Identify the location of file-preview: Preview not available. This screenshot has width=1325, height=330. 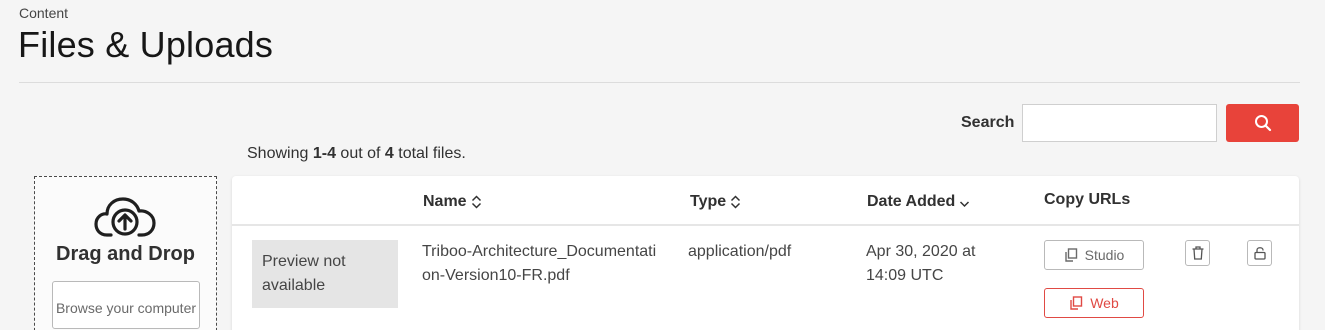
(325, 274).